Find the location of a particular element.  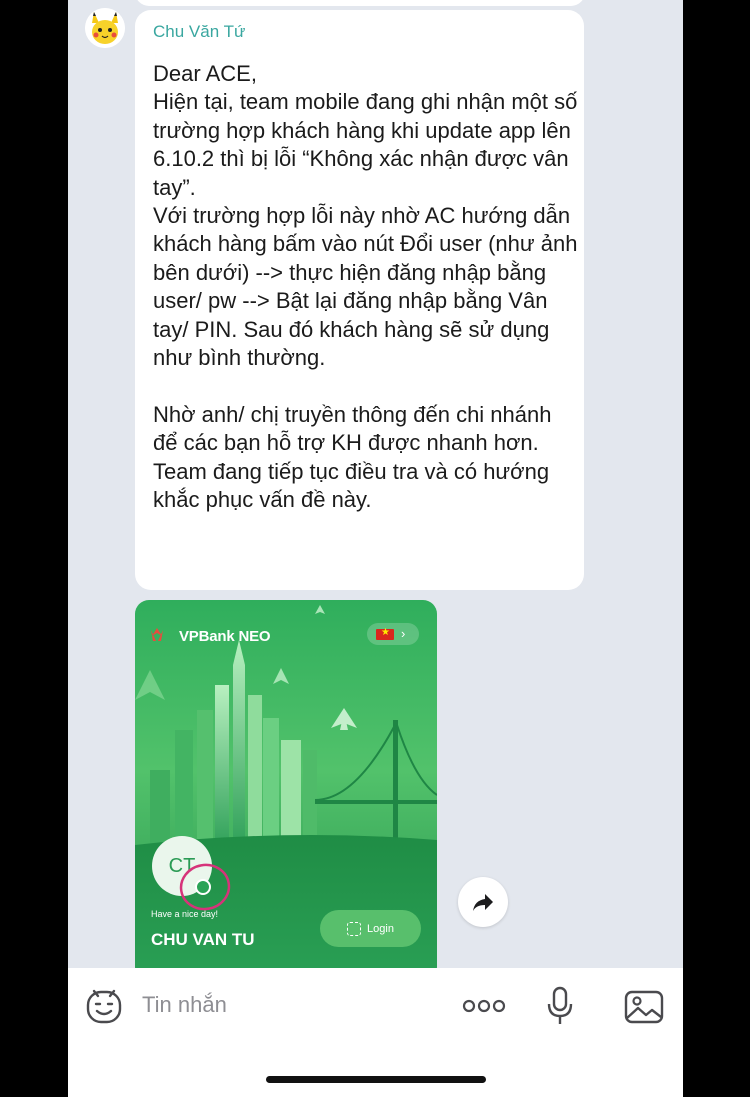

sender-avatar is located at coordinates (105, 28).